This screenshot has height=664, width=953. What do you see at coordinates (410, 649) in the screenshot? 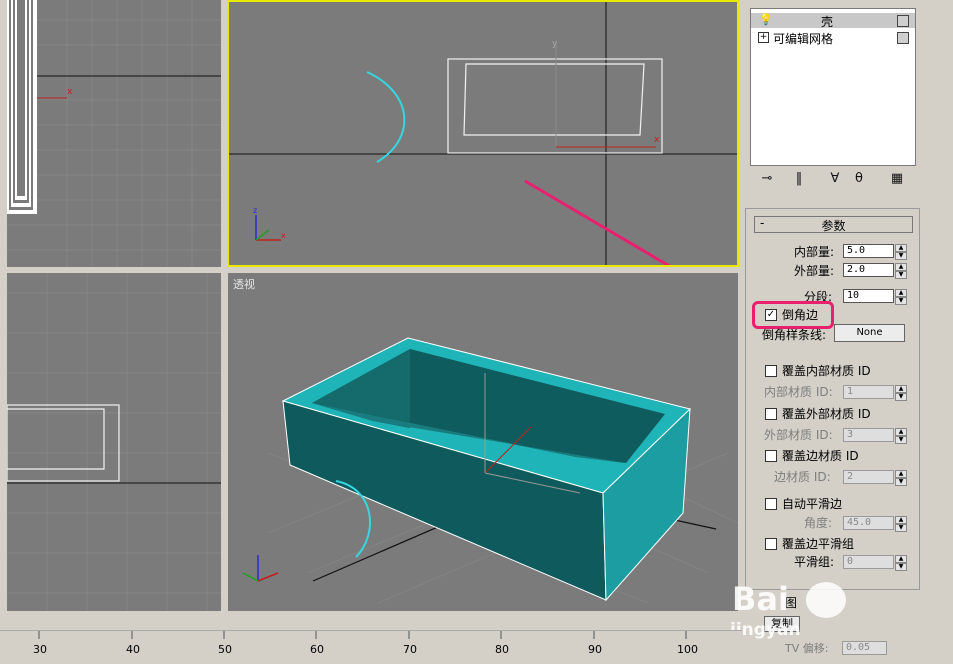
I see `ruler-tick-70: 70` at bounding box center [410, 649].